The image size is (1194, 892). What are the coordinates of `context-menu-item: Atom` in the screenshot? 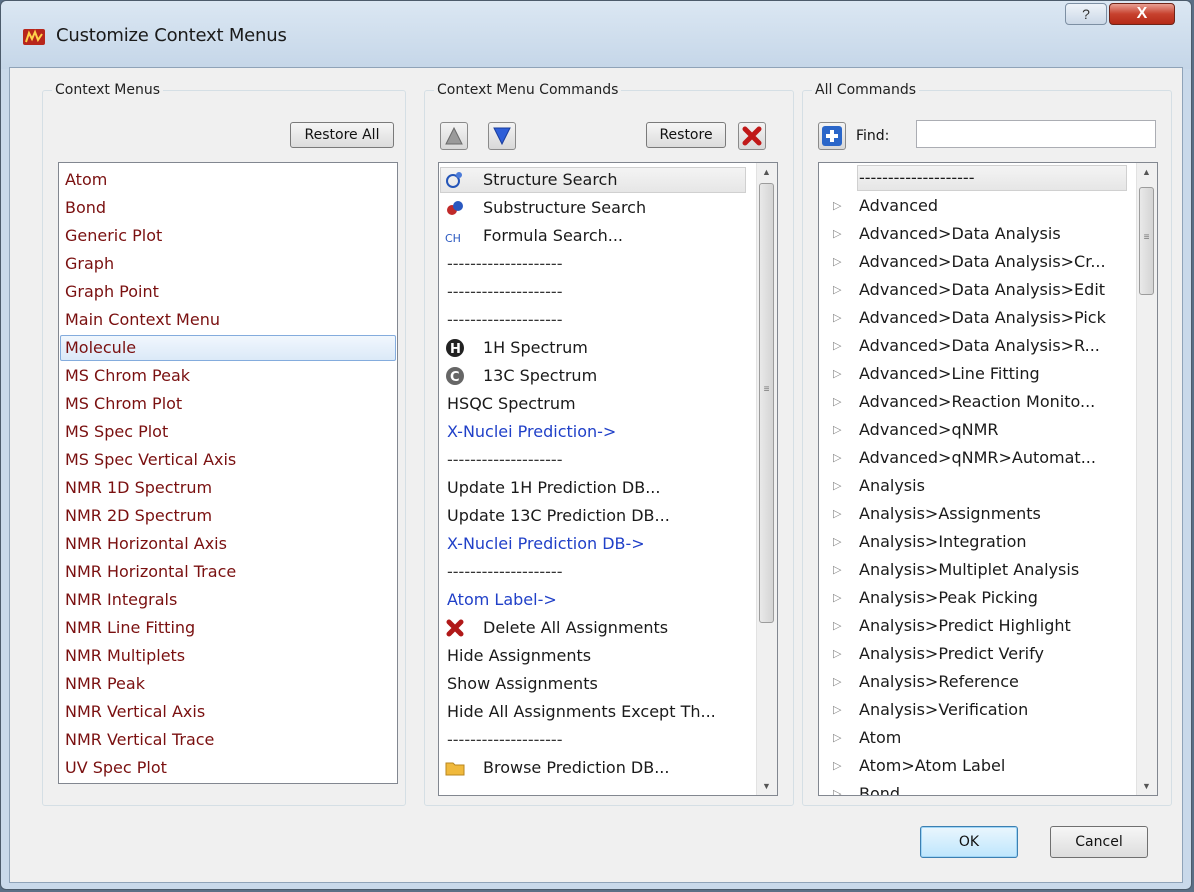 It's located at (86, 180).